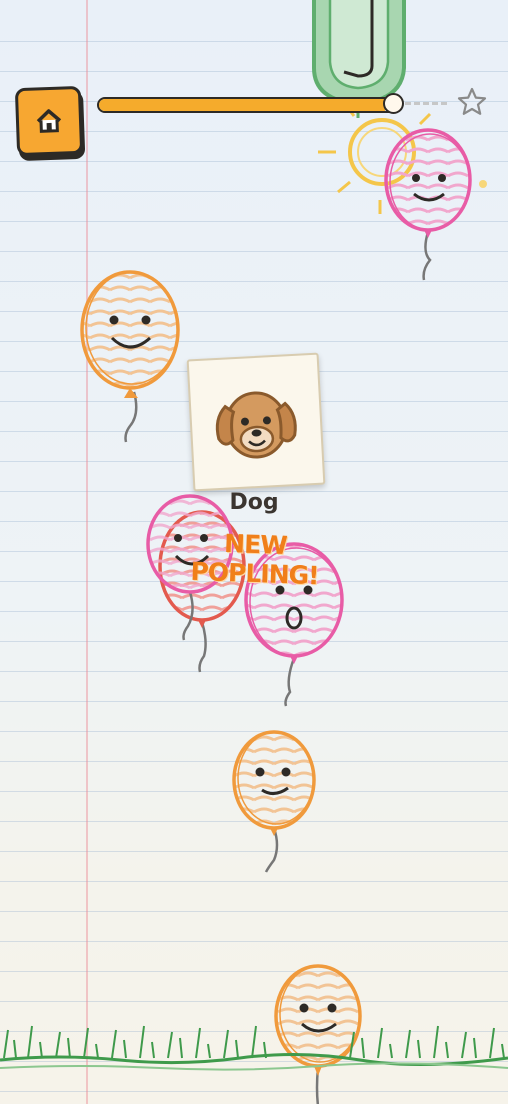 This screenshot has height=1104, width=508. I want to click on new-popling-banner: NEW POPLING!, so click(254, 559).